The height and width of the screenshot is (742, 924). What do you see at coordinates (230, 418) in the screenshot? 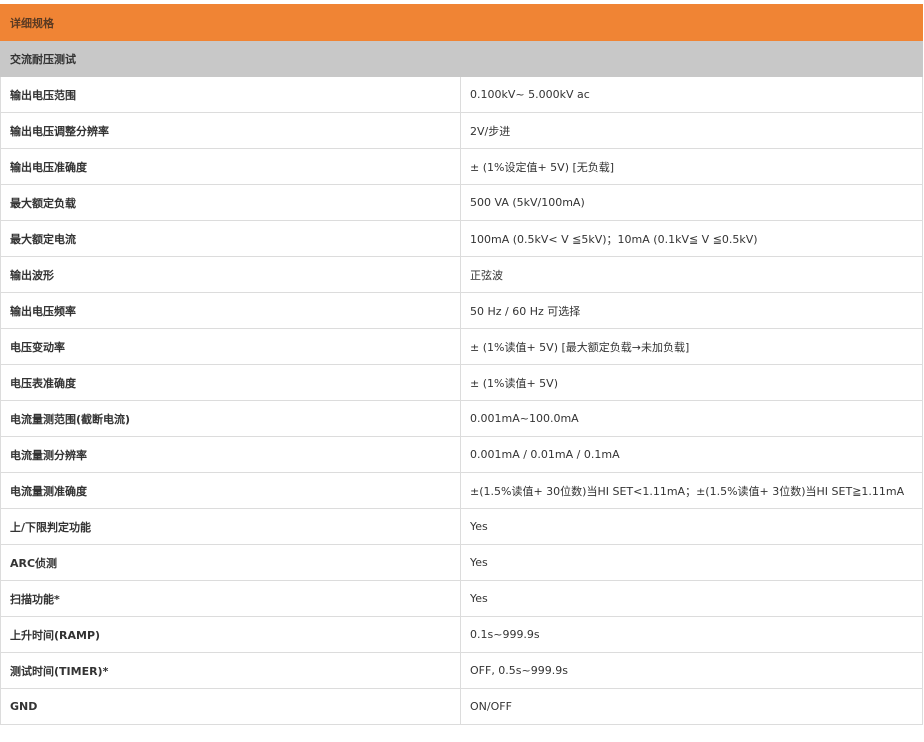
I see `spec-label: 电流量测范围(截断电流)` at bounding box center [230, 418].